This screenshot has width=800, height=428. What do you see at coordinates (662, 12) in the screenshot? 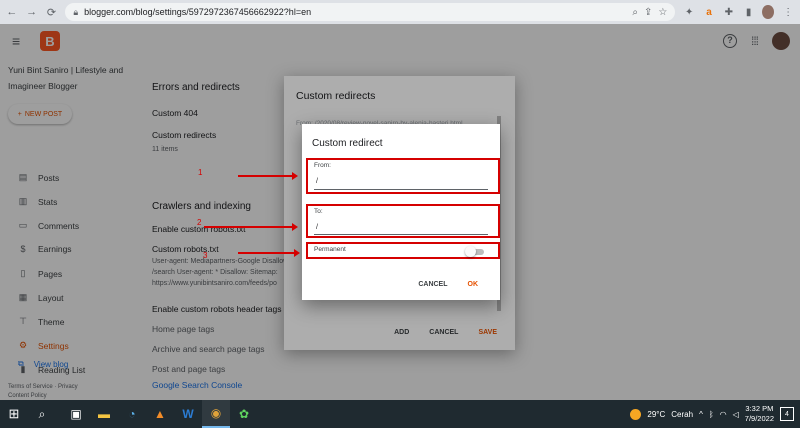
I see `bookmark-star-icon: ☆` at bounding box center [662, 12].